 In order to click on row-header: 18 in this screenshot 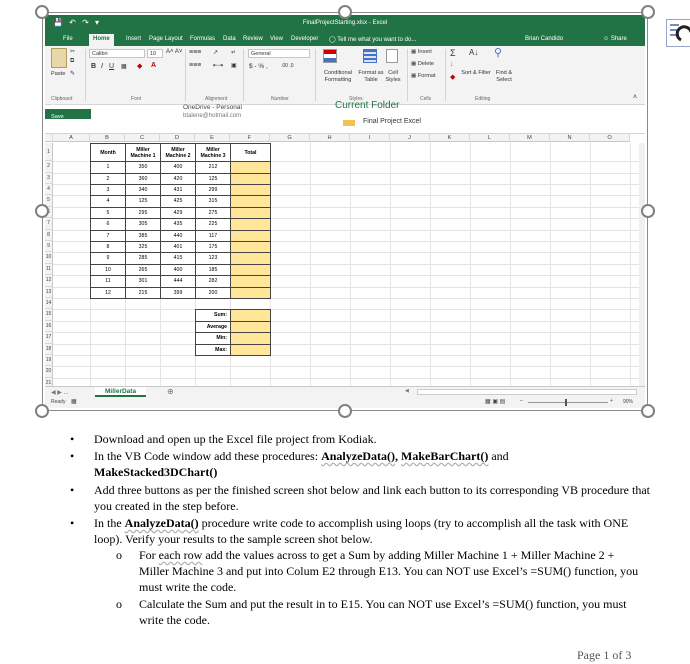, I will do `click(49, 349)`.